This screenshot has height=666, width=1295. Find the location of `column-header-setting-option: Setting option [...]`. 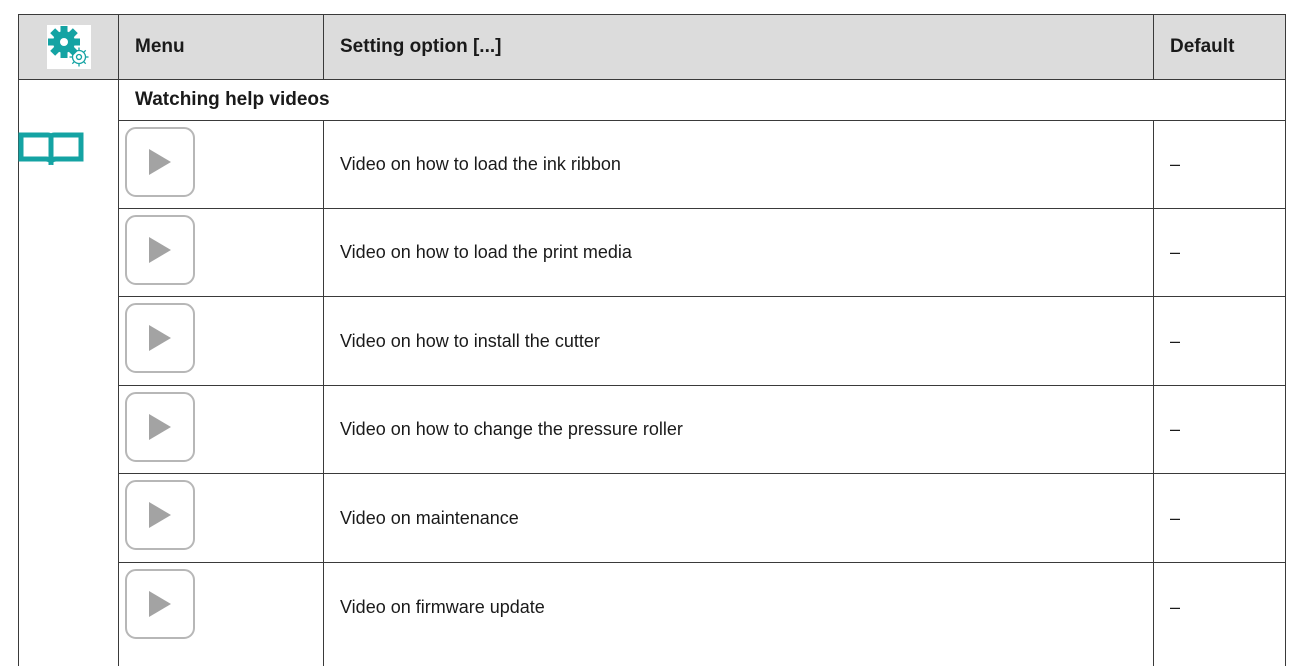

column-header-setting-option: Setting option [...] is located at coordinates (738, 47).